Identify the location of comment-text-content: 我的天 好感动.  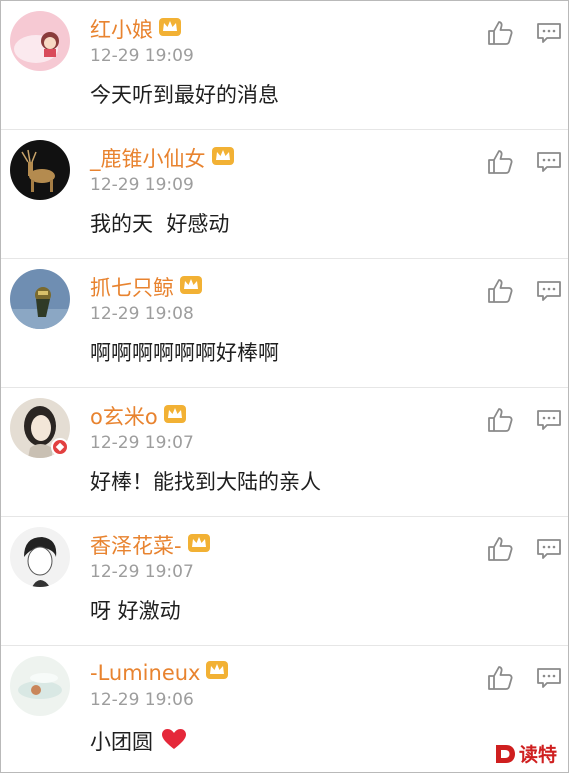
(160, 224).